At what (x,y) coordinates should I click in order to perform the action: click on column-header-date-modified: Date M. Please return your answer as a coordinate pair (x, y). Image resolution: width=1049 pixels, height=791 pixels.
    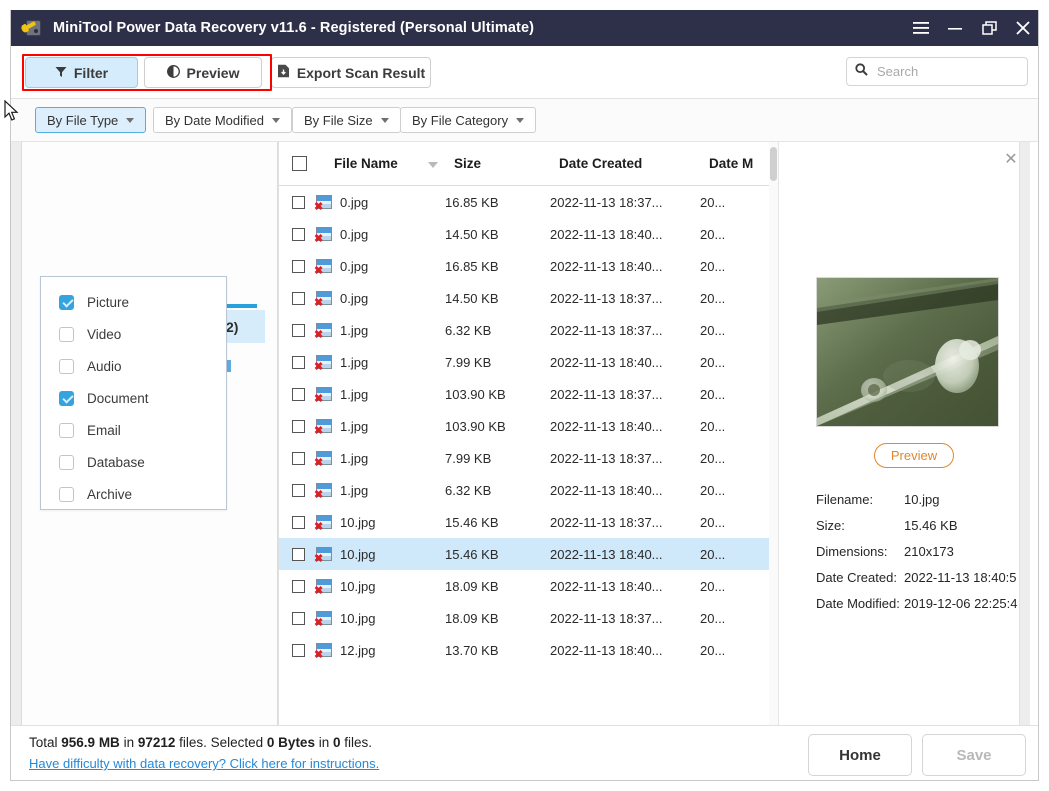
    Looking at the image, I should click on (739, 163).